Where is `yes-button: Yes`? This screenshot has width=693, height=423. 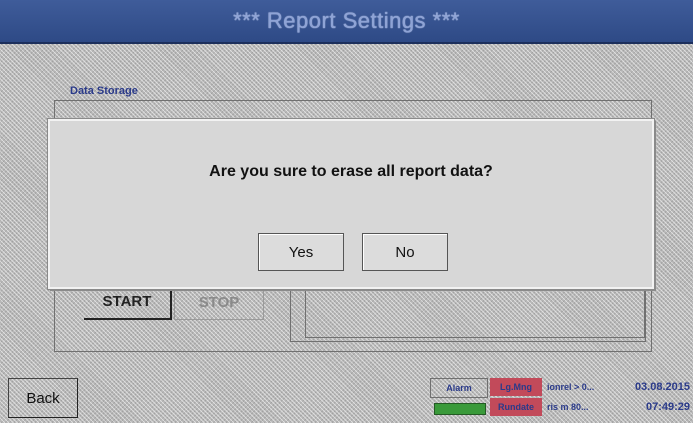 yes-button: Yes is located at coordinates (301, 252).